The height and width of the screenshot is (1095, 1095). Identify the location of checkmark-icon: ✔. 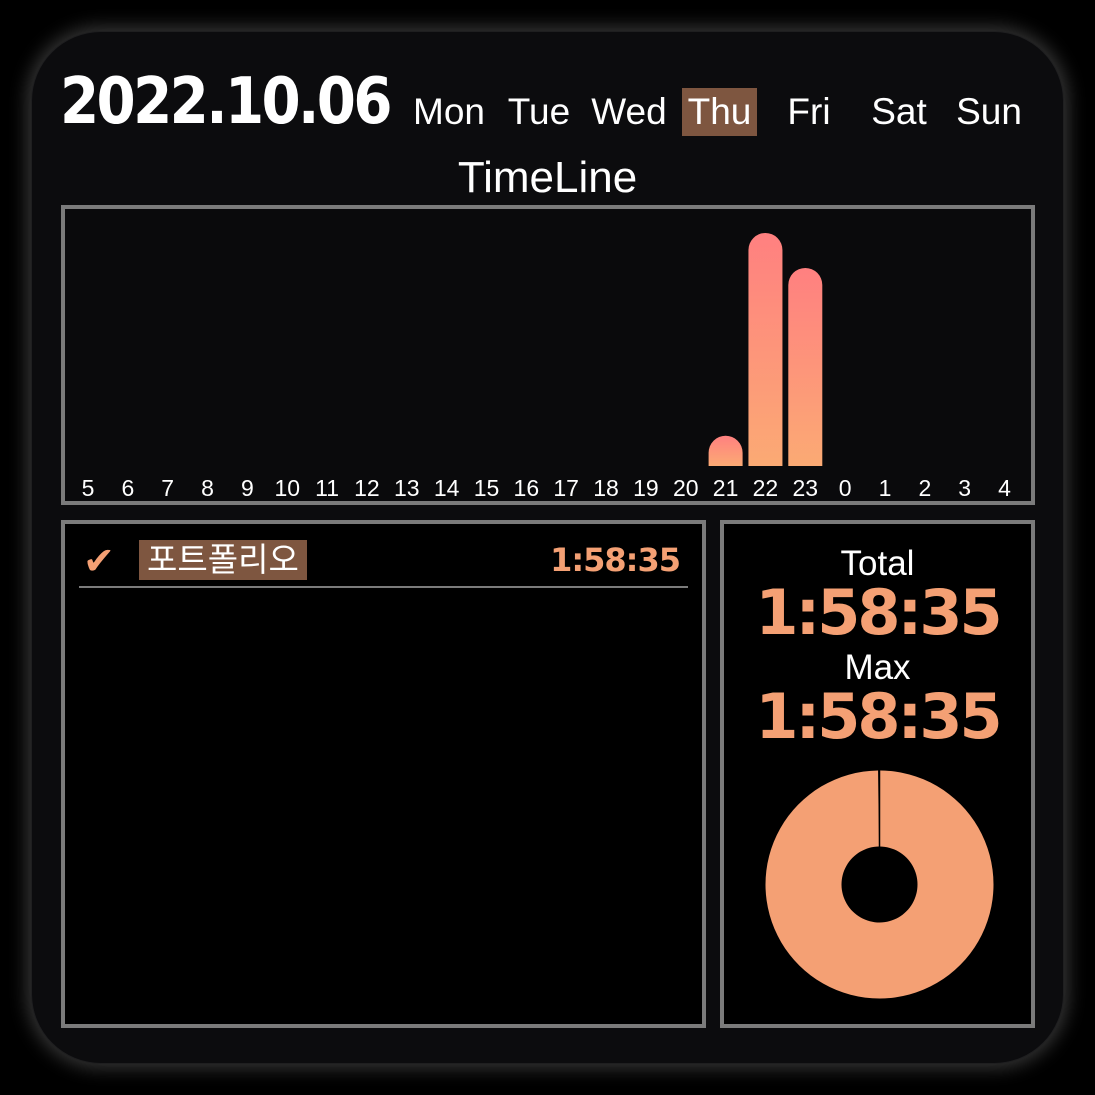
(99, 561).